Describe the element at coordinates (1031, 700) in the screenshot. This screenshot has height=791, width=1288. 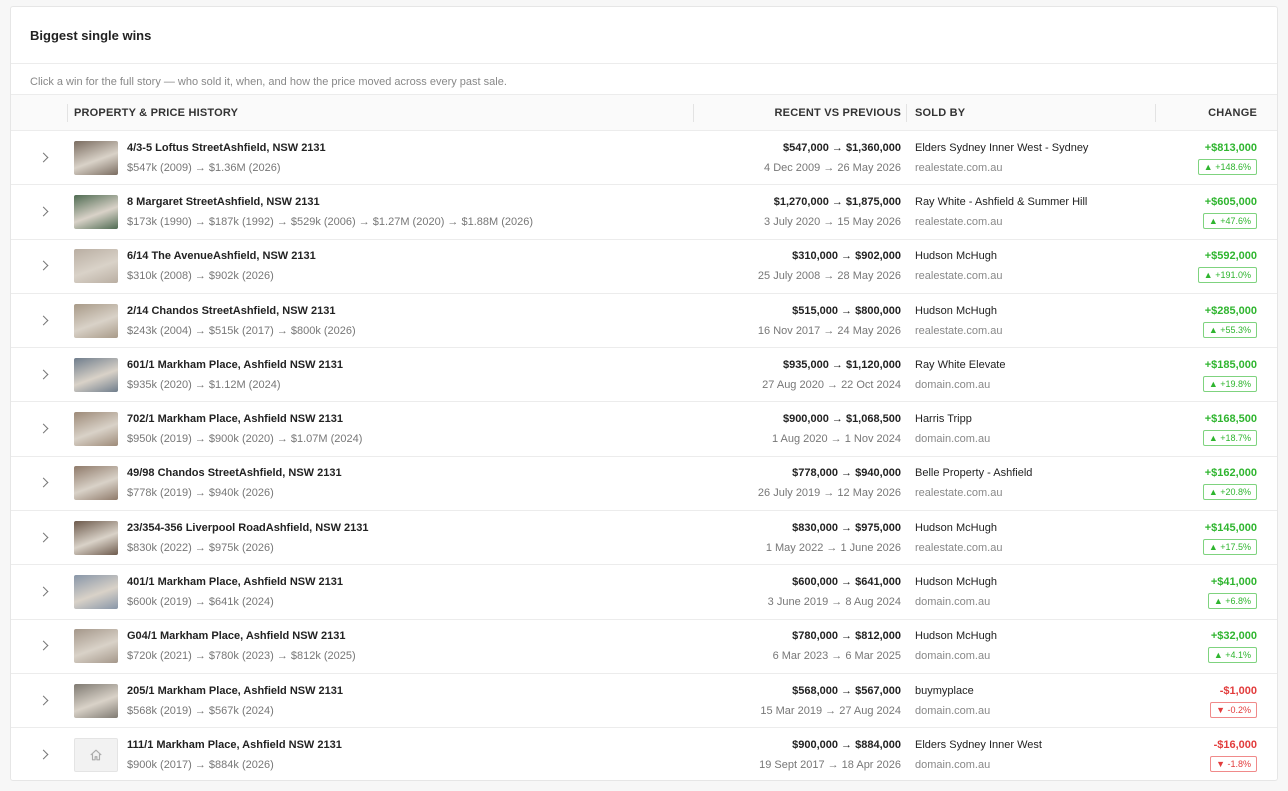
I see `sold-by-cell: buymyplace domain.com.au` at that location.